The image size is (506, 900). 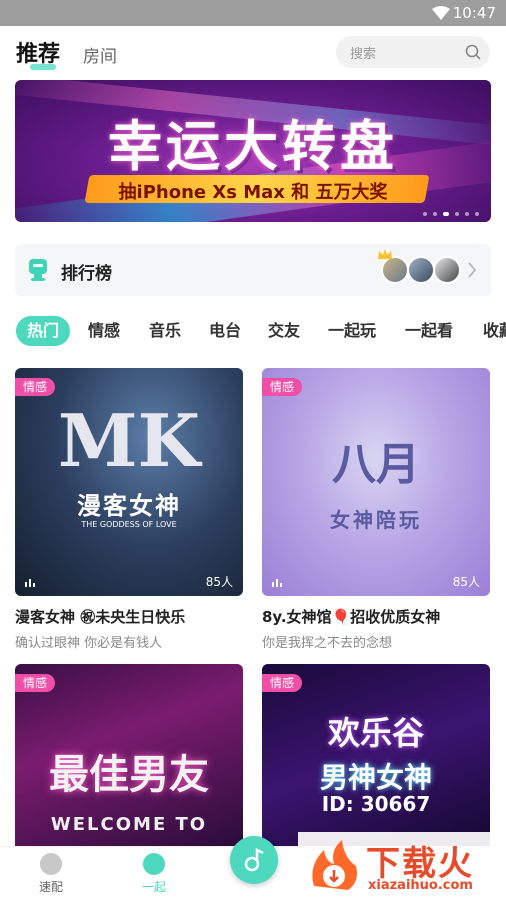 I want to click on chevron-right-icon, so click(x=472, y=270).